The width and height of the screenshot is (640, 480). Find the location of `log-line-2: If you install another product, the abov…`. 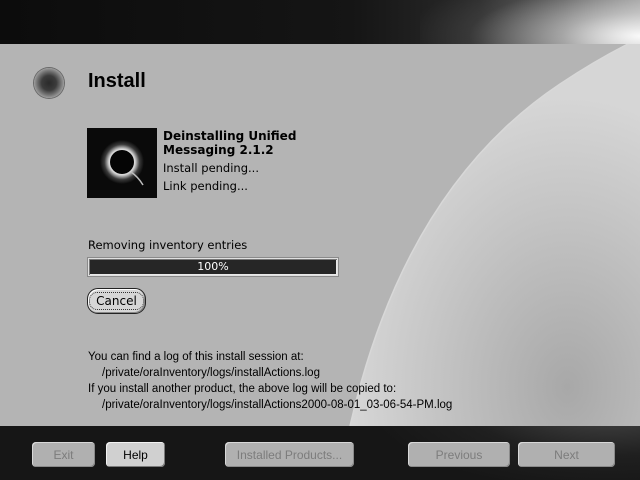

log-line-2: If you install another product, the abov… is located at coordinates (242, 389).